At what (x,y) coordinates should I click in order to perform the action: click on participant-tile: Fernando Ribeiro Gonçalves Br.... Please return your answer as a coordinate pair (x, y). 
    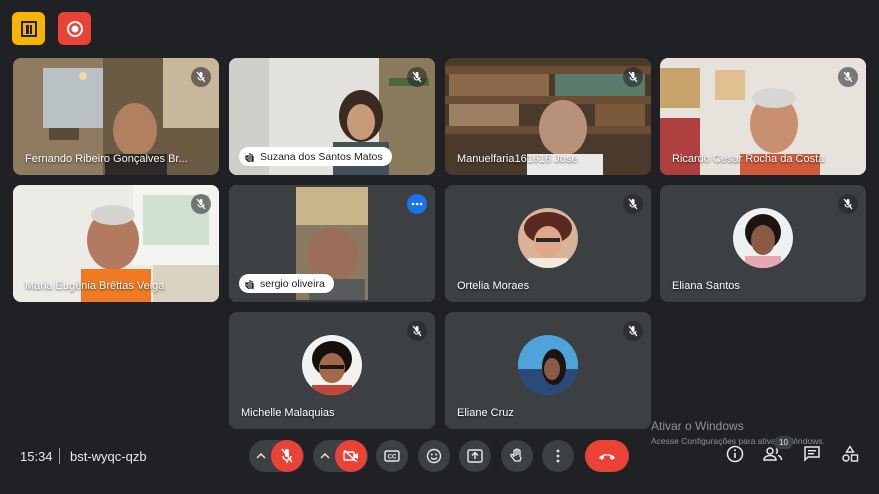
    Looking at the image, I should click on (116, 116).